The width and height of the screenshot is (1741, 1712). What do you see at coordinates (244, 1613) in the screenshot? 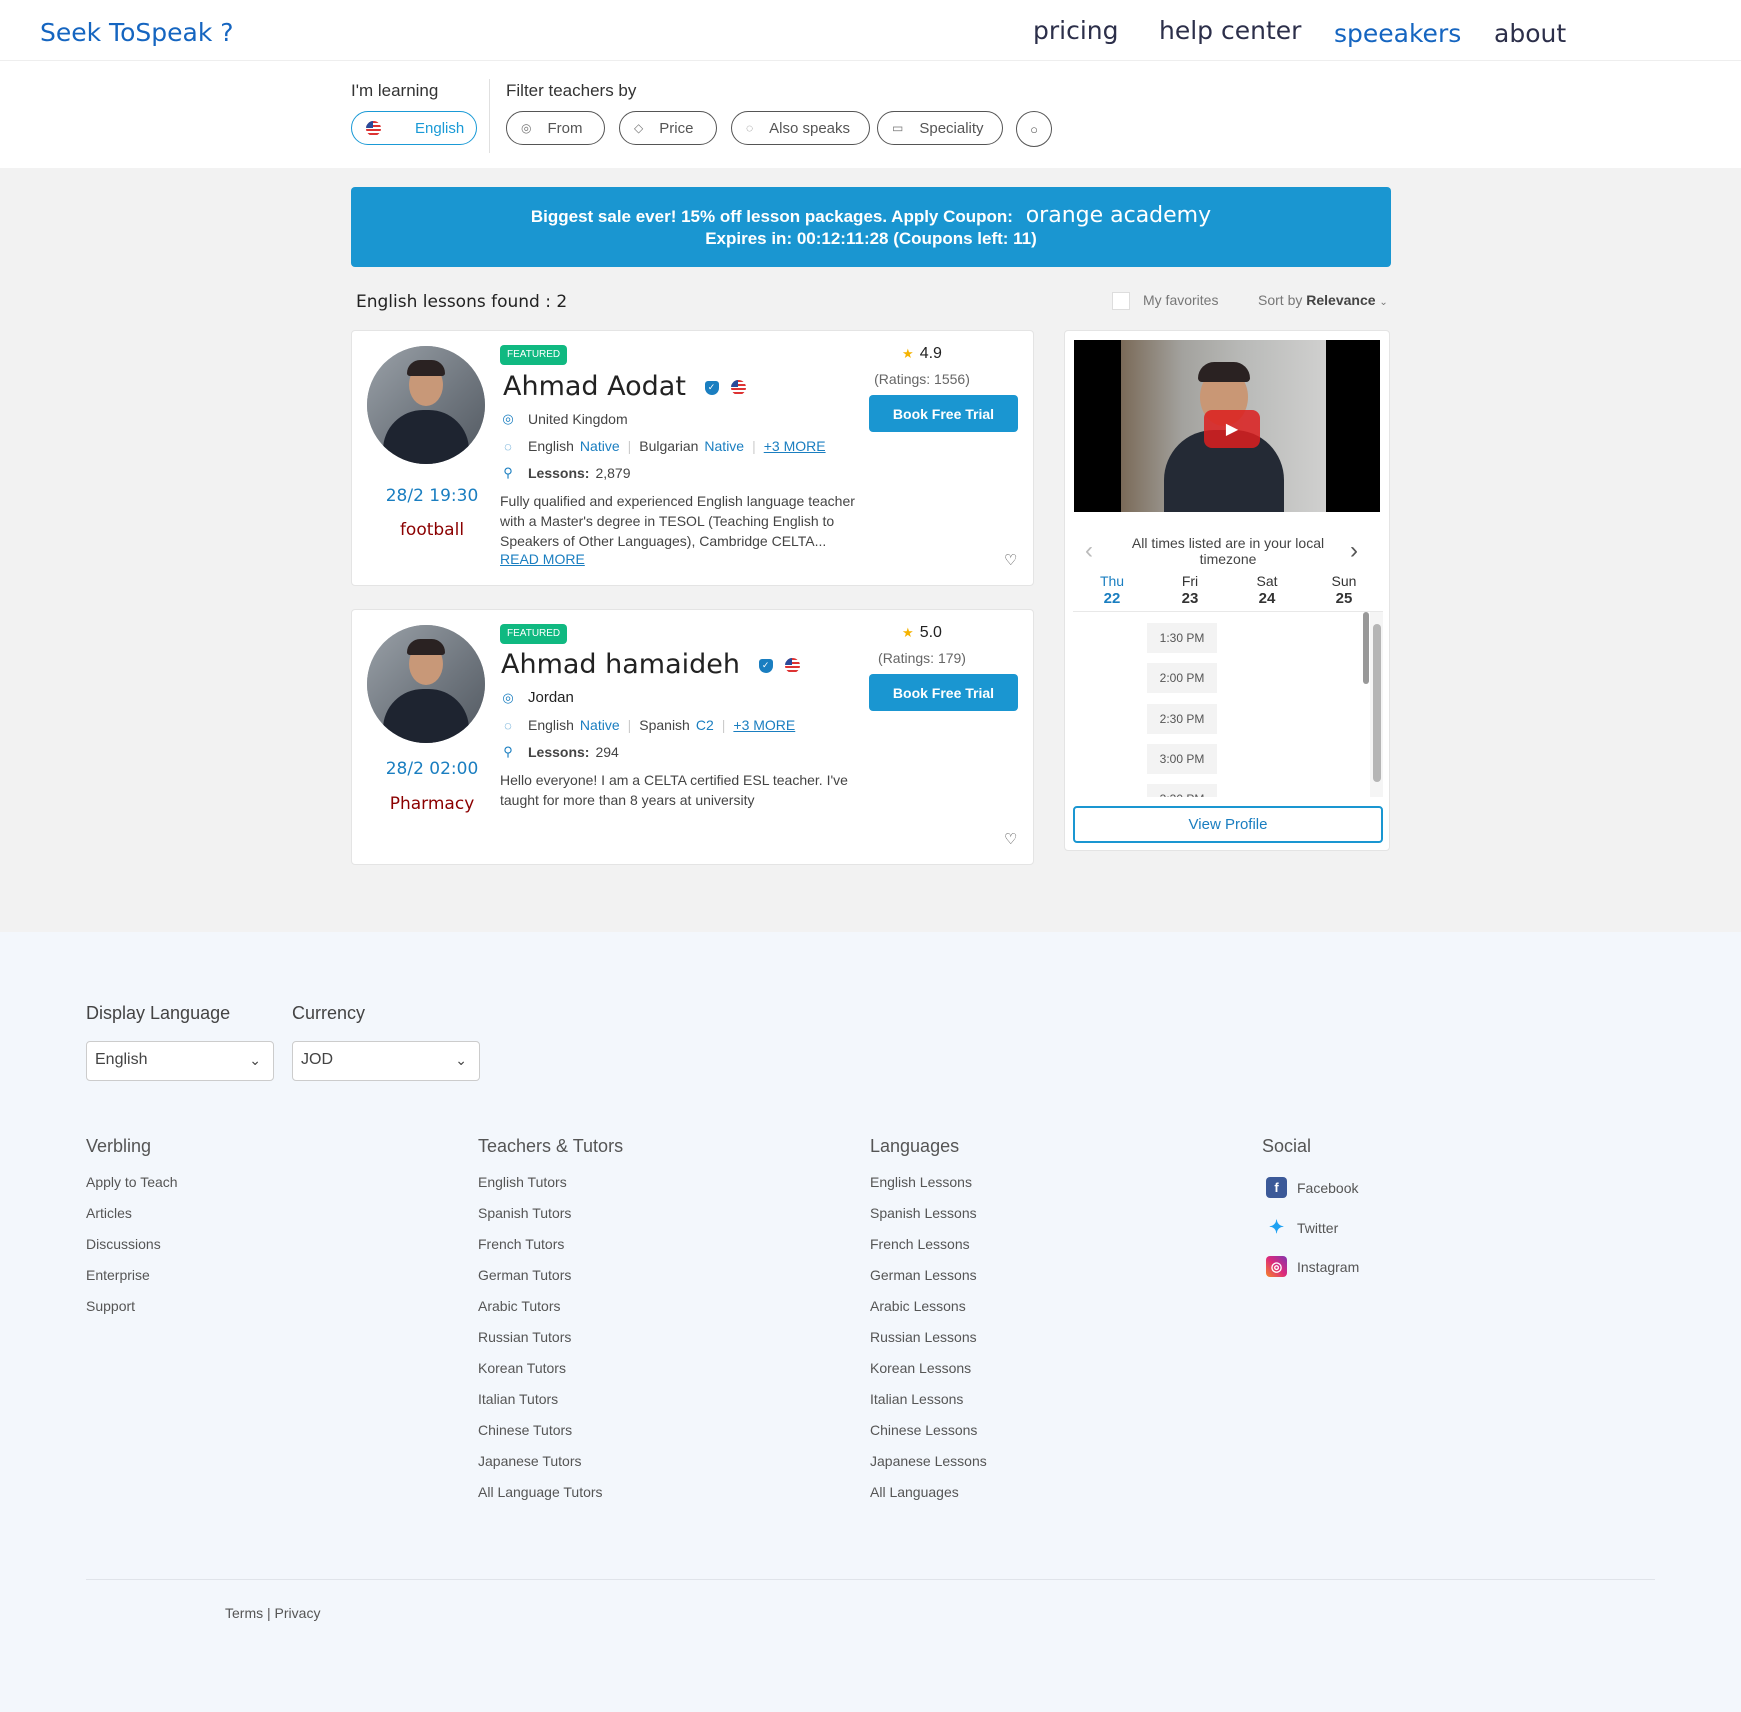
I see `terms-link: Terms` at bounding box center [244, 1613].